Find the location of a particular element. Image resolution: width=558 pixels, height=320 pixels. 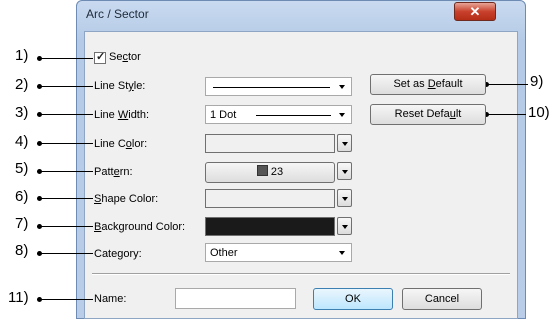

ok-button: OK is located at coordinates (353, 299).